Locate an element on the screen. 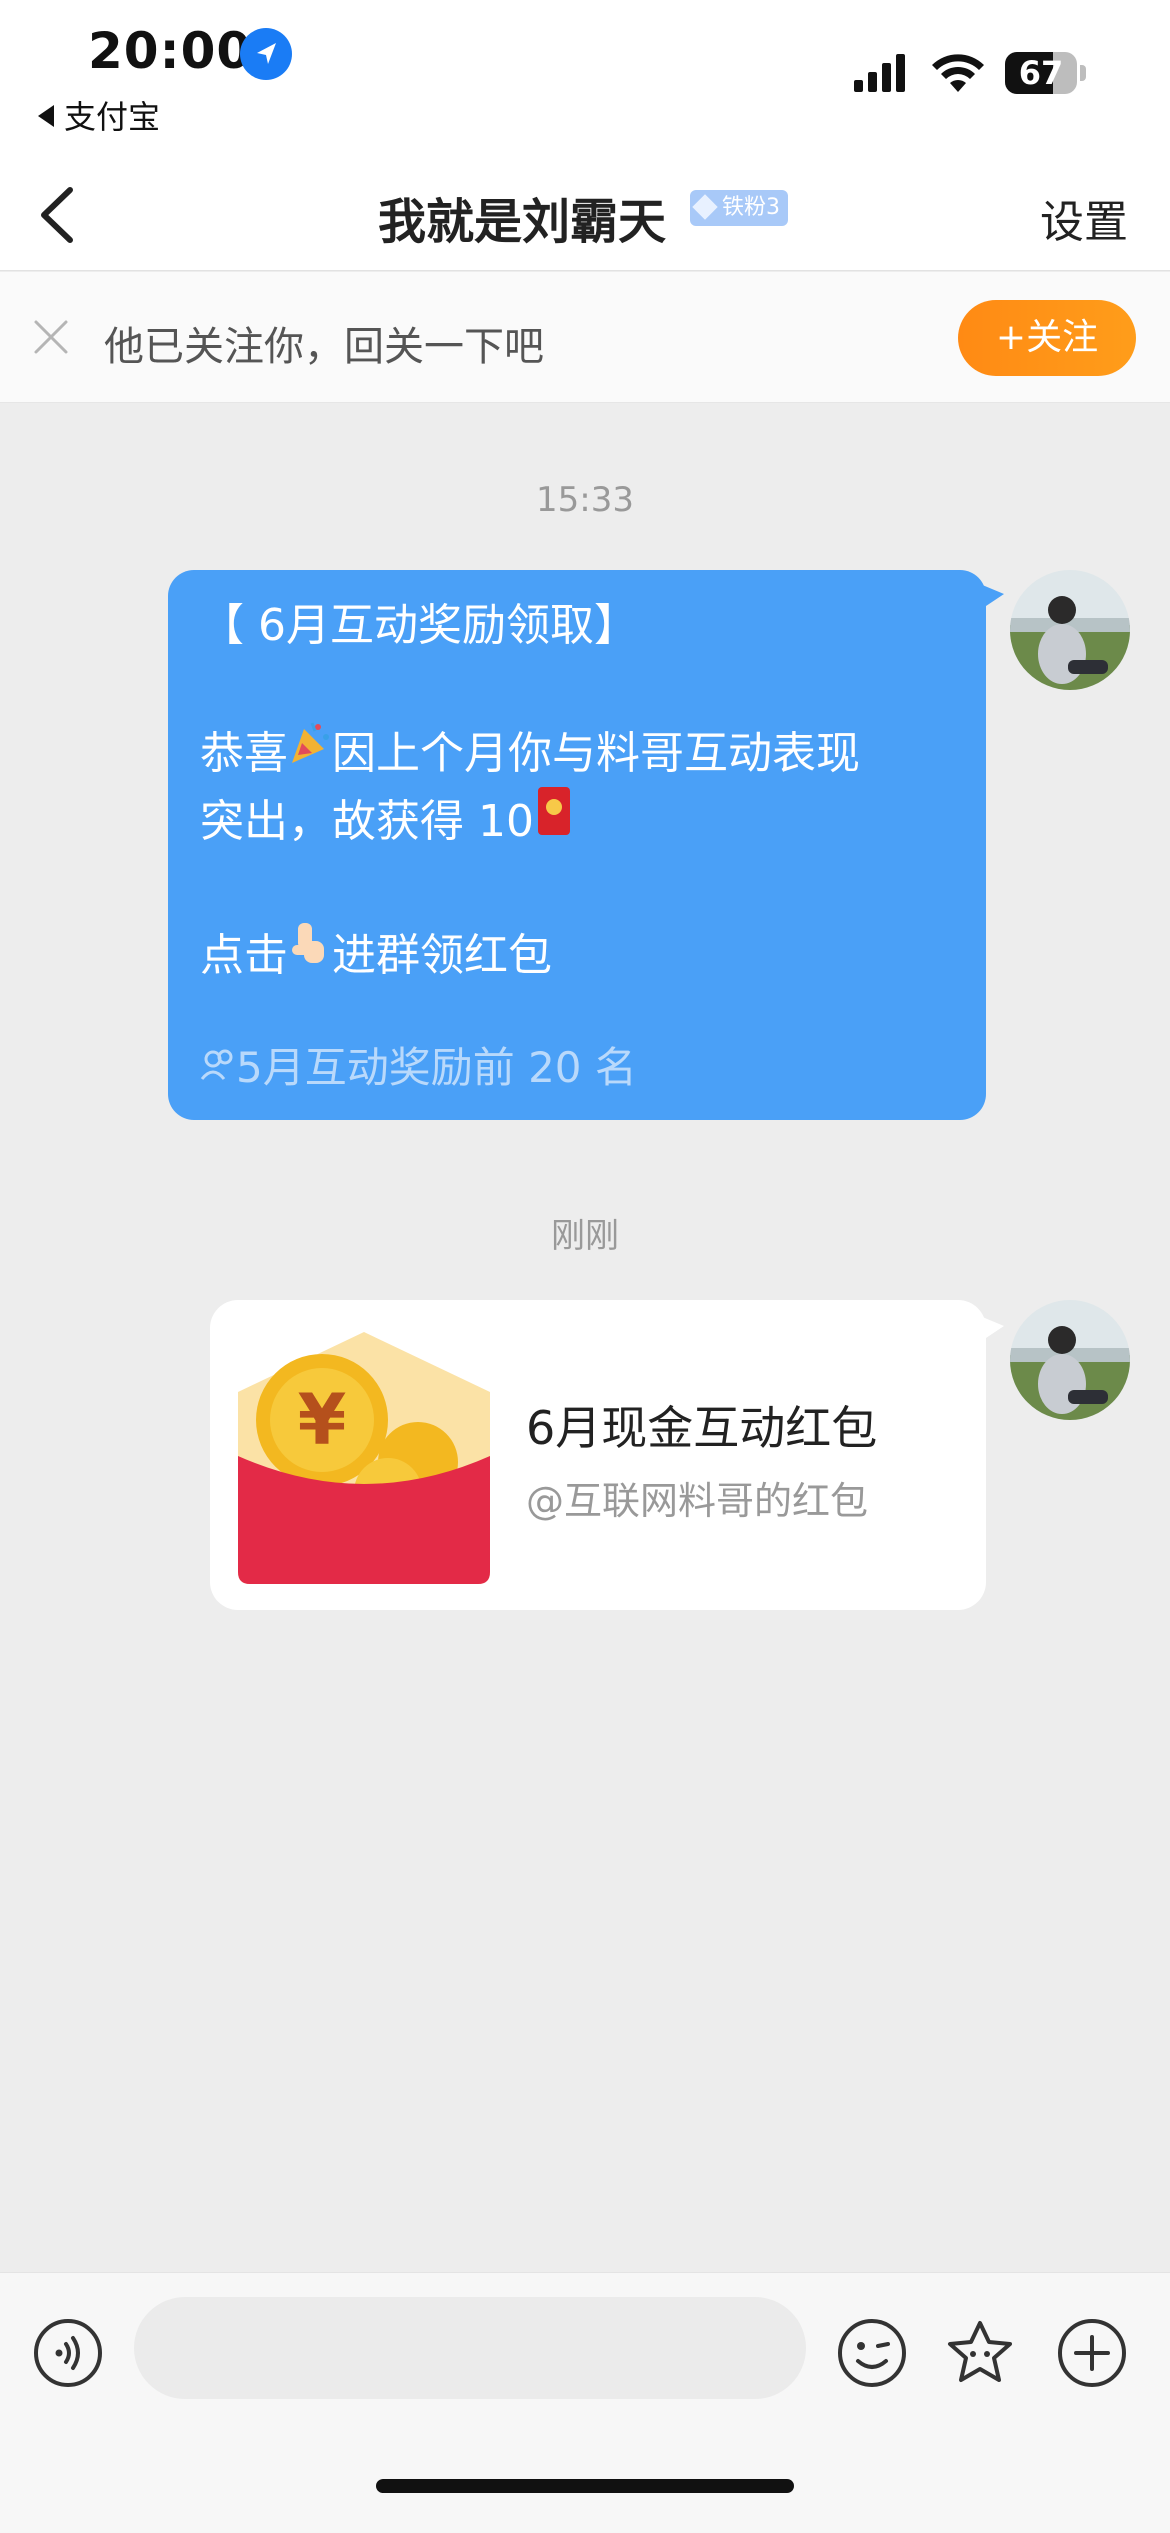 This screenshot has height=2533, width=1170. back-to-app-link: 支付宝 is located at coordinates (99, 115).